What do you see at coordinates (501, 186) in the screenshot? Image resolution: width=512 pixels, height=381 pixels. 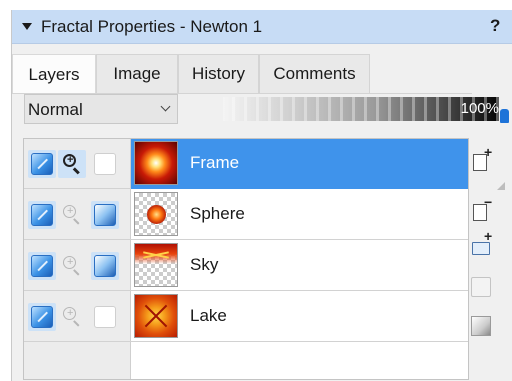 I see `resize-corner-icon` at bounding box center [501, 186].